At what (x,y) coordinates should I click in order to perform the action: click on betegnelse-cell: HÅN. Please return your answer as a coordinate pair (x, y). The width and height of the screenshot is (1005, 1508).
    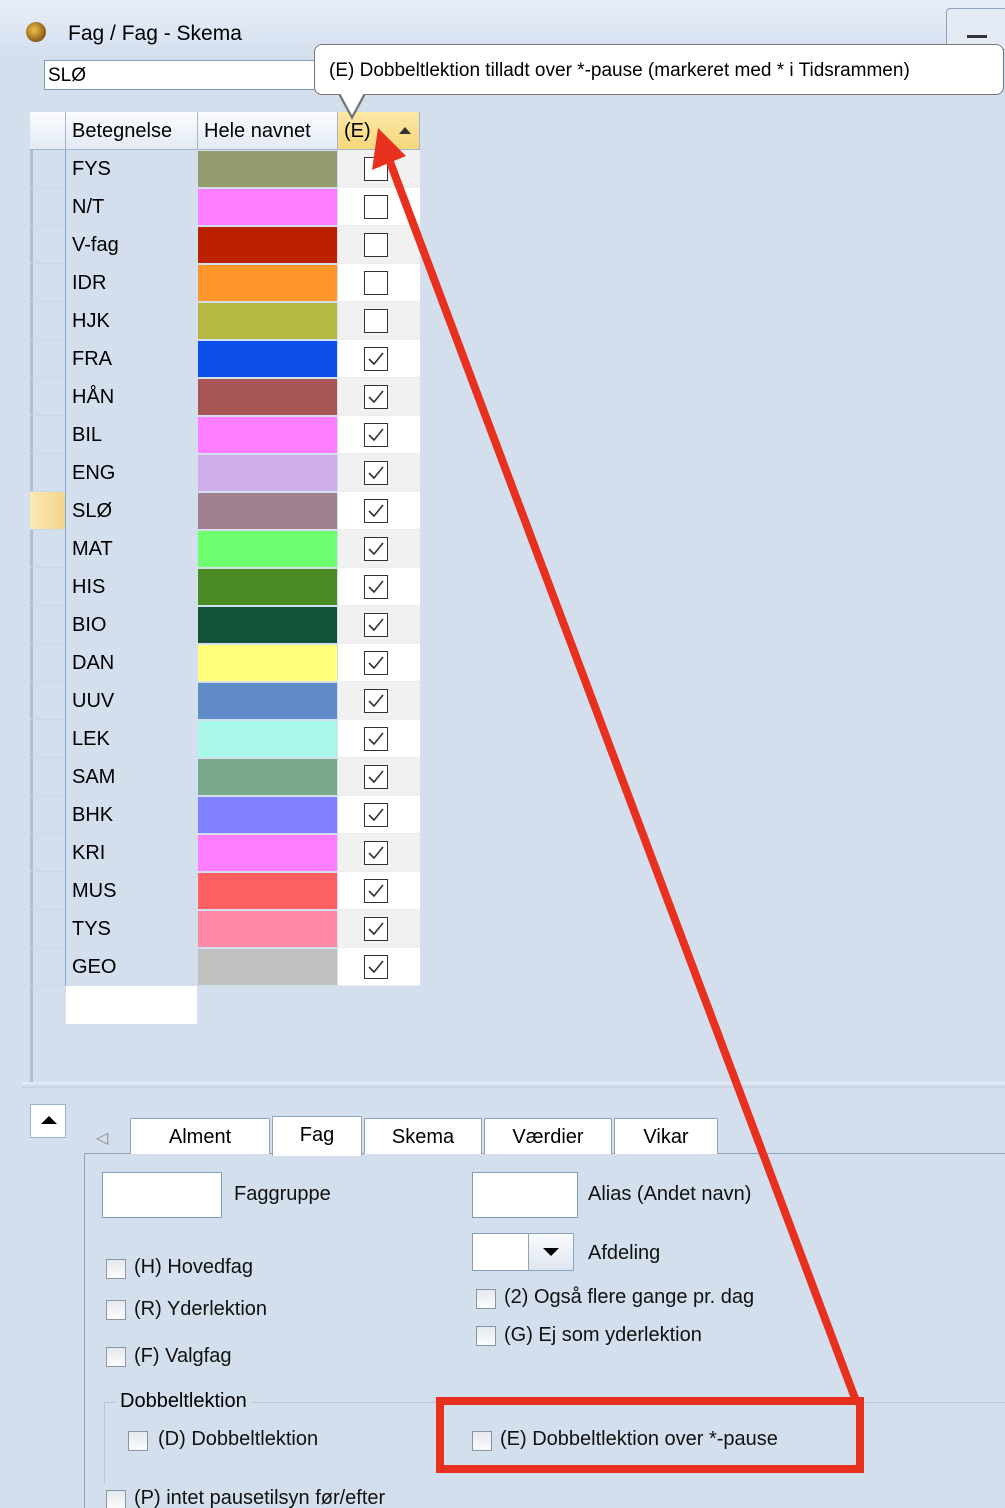
    Looking at the image, I should click on (131, 397).